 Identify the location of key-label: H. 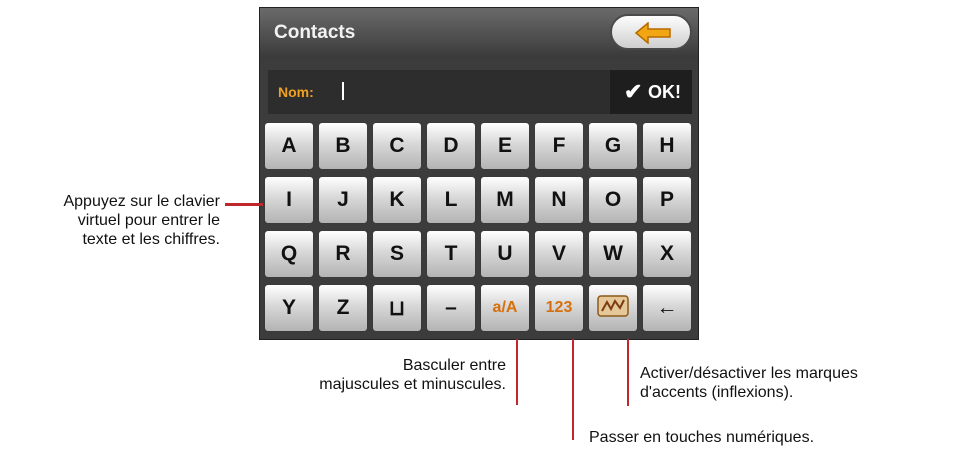
(667, 145).